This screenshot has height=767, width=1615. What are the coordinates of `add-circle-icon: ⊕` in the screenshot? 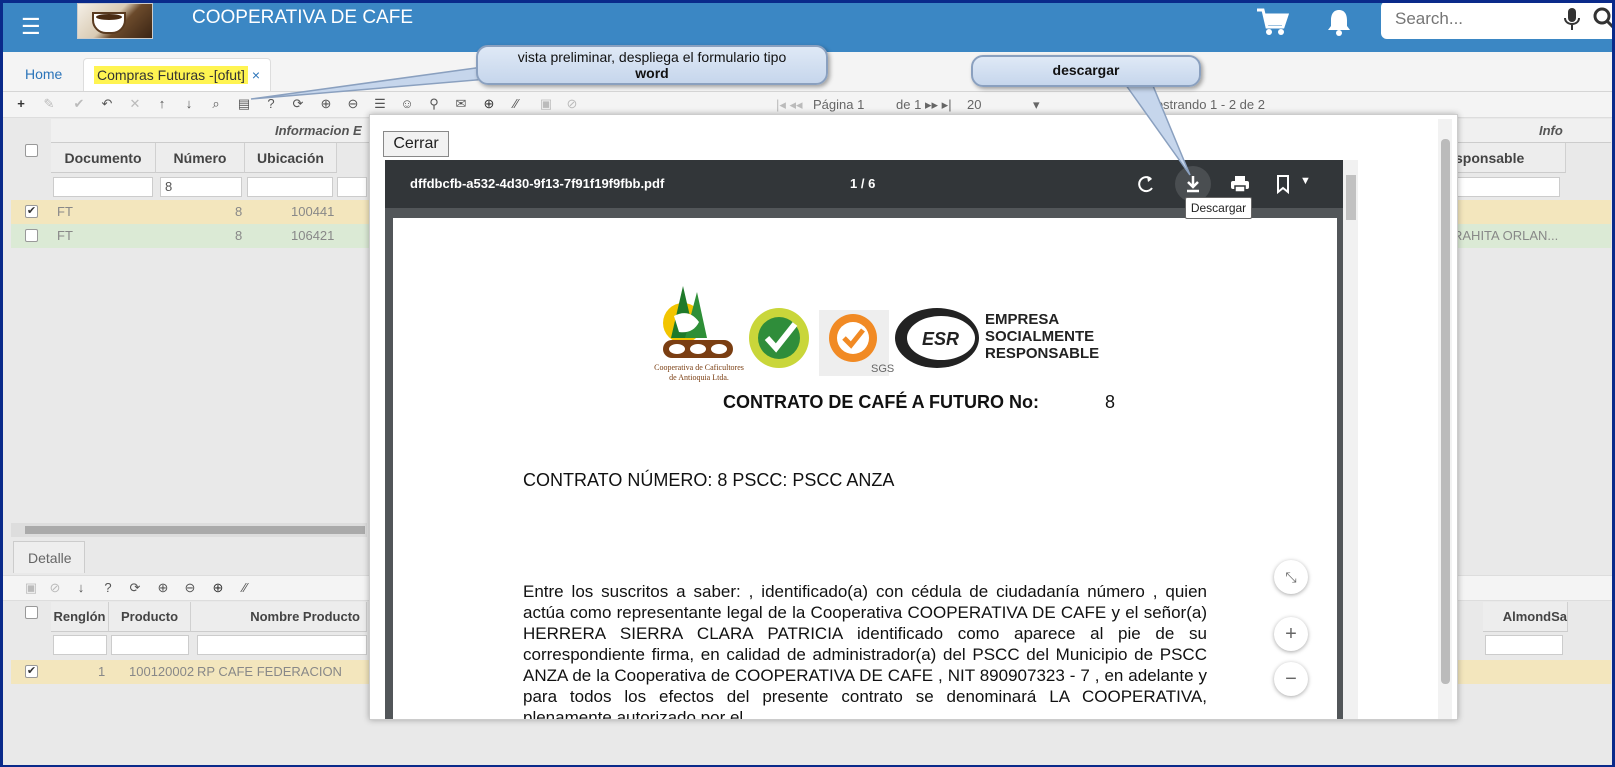 It's located at (489, 104).